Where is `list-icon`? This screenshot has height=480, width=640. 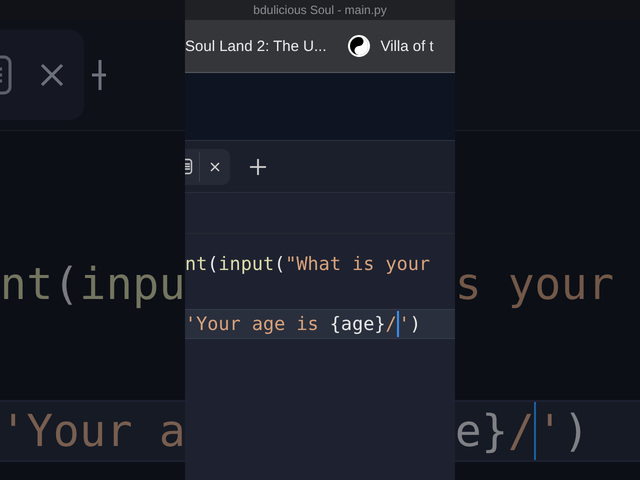
list-icon is located at coordinates (189, 166).